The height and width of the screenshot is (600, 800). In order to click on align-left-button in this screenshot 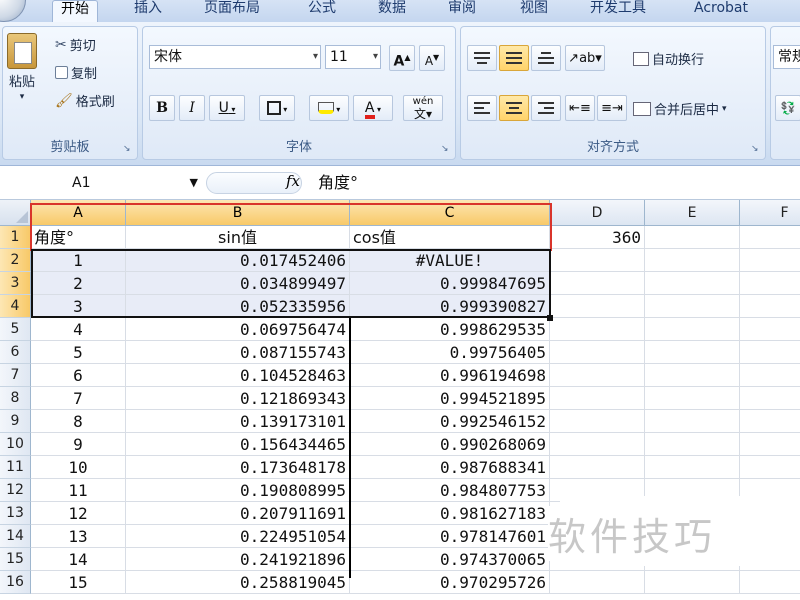, I will do `click(482, 108)`.